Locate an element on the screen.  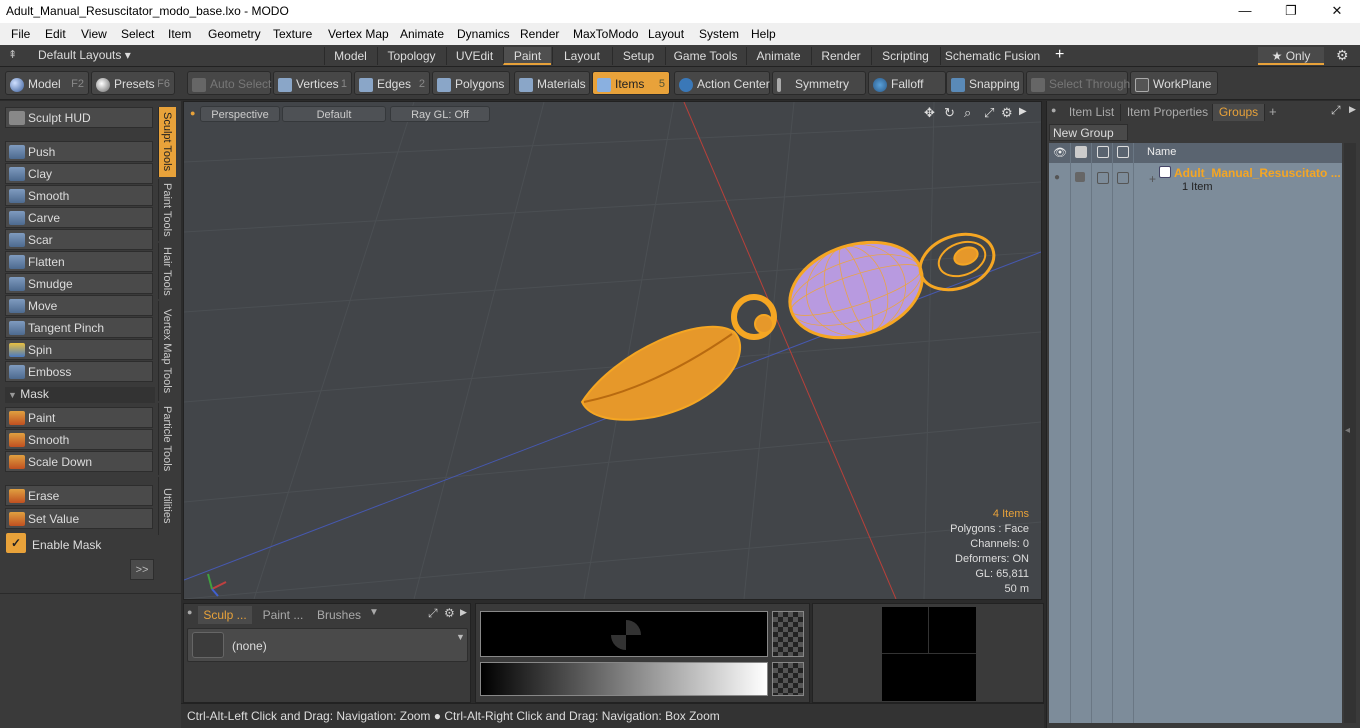
group-row: ● + Adult_Manual_Resuscitato ... 1 Item is located at coordinates (1195, 180).